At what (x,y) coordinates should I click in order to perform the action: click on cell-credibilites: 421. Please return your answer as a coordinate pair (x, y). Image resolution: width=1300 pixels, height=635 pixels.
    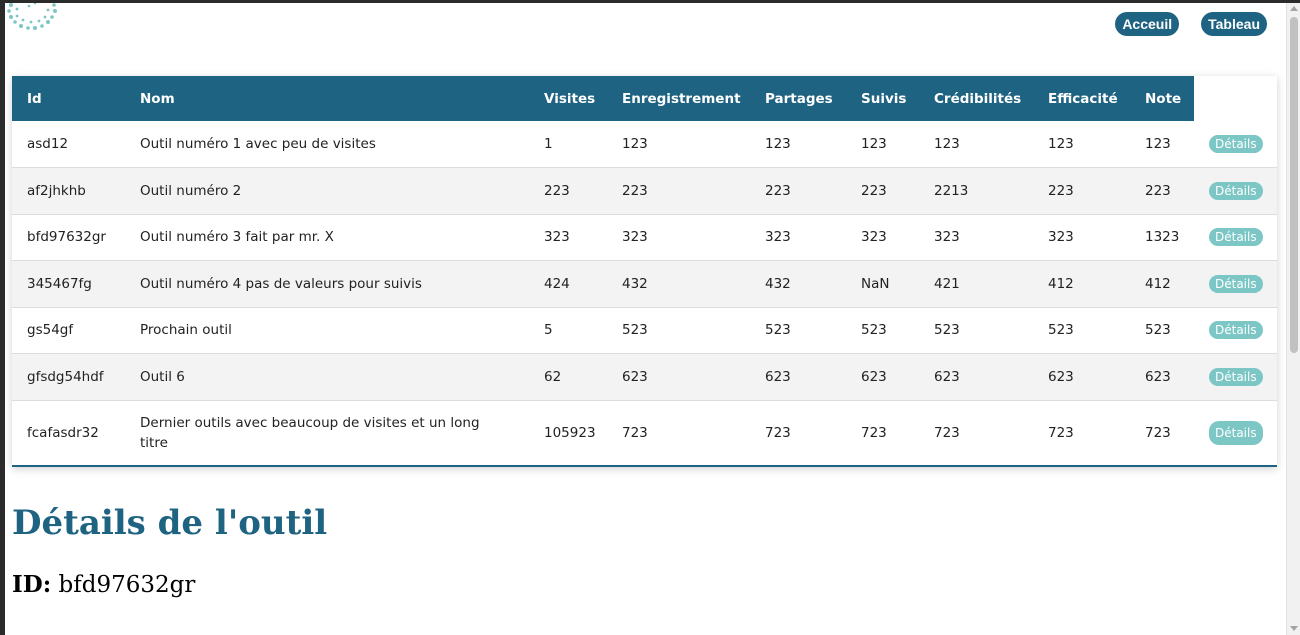
    Looking at the image, I should click on (976, 284).